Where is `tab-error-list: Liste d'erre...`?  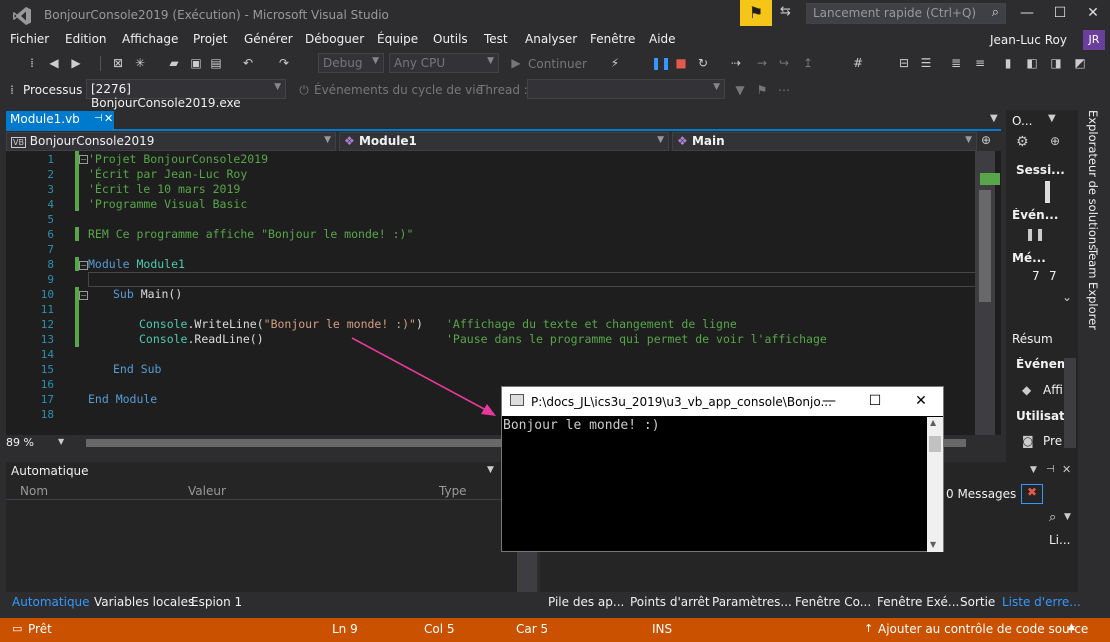
tab-error-list: Liste d'erre... is located at coordinates (1041, 602).